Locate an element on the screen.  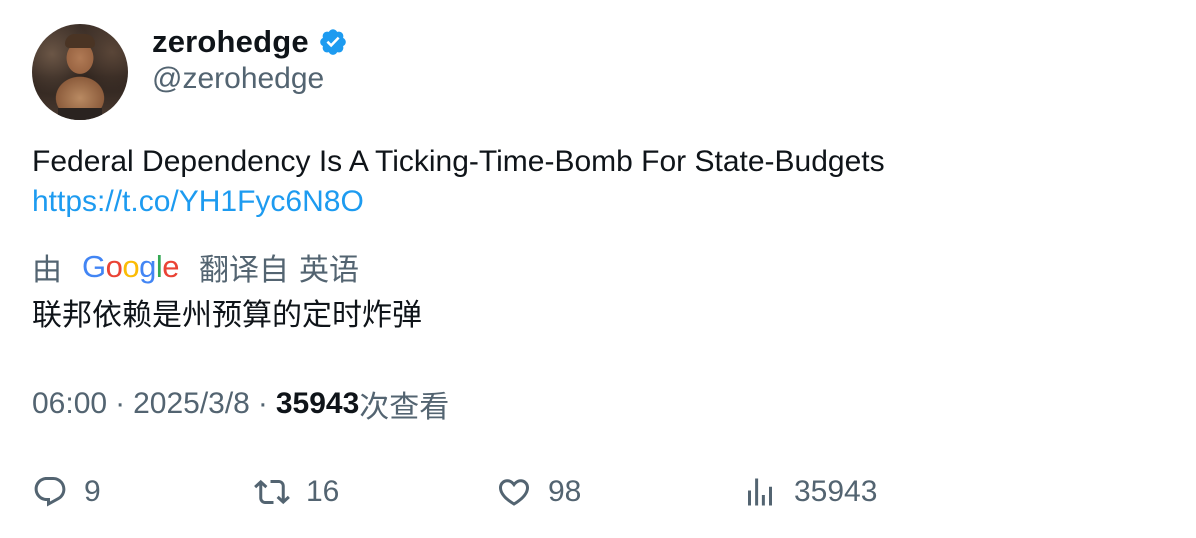
translation-source-language: 英语 is located at coordinates (329, 270).